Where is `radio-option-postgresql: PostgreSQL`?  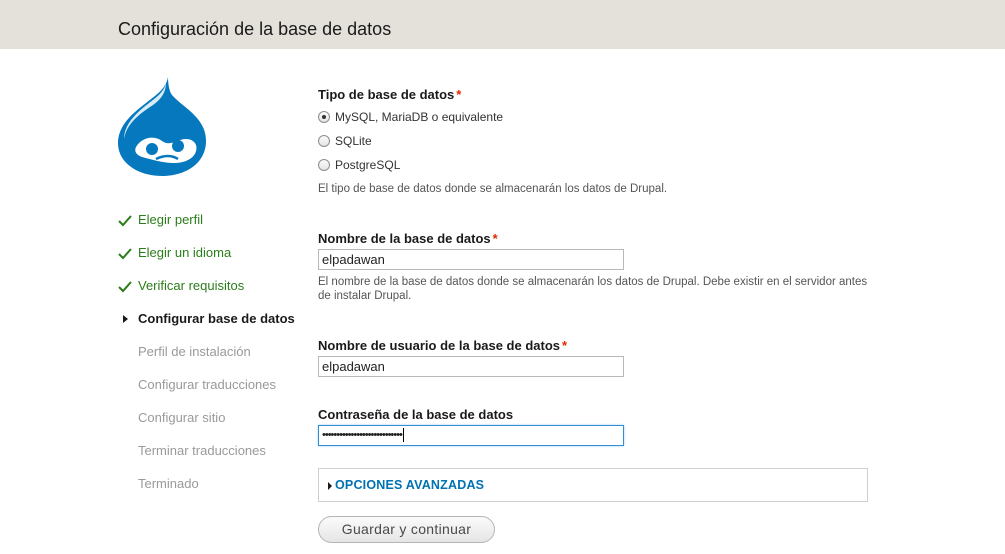
radio-option-postgresql: PostgreSQL is located at coordinates (359, 165).